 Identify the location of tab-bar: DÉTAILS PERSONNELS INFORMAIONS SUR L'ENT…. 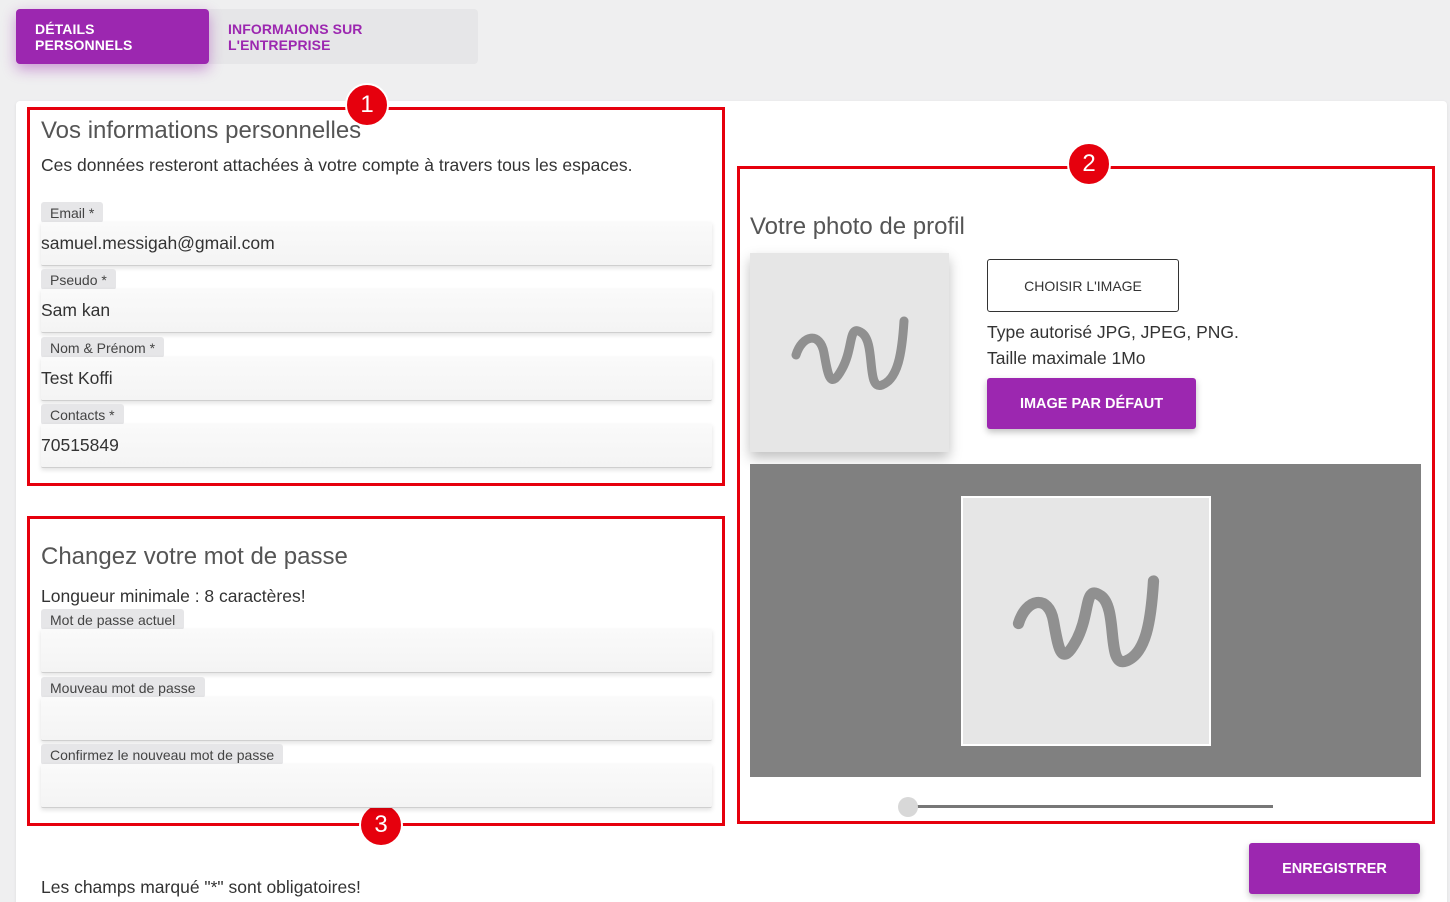
(247, 36).